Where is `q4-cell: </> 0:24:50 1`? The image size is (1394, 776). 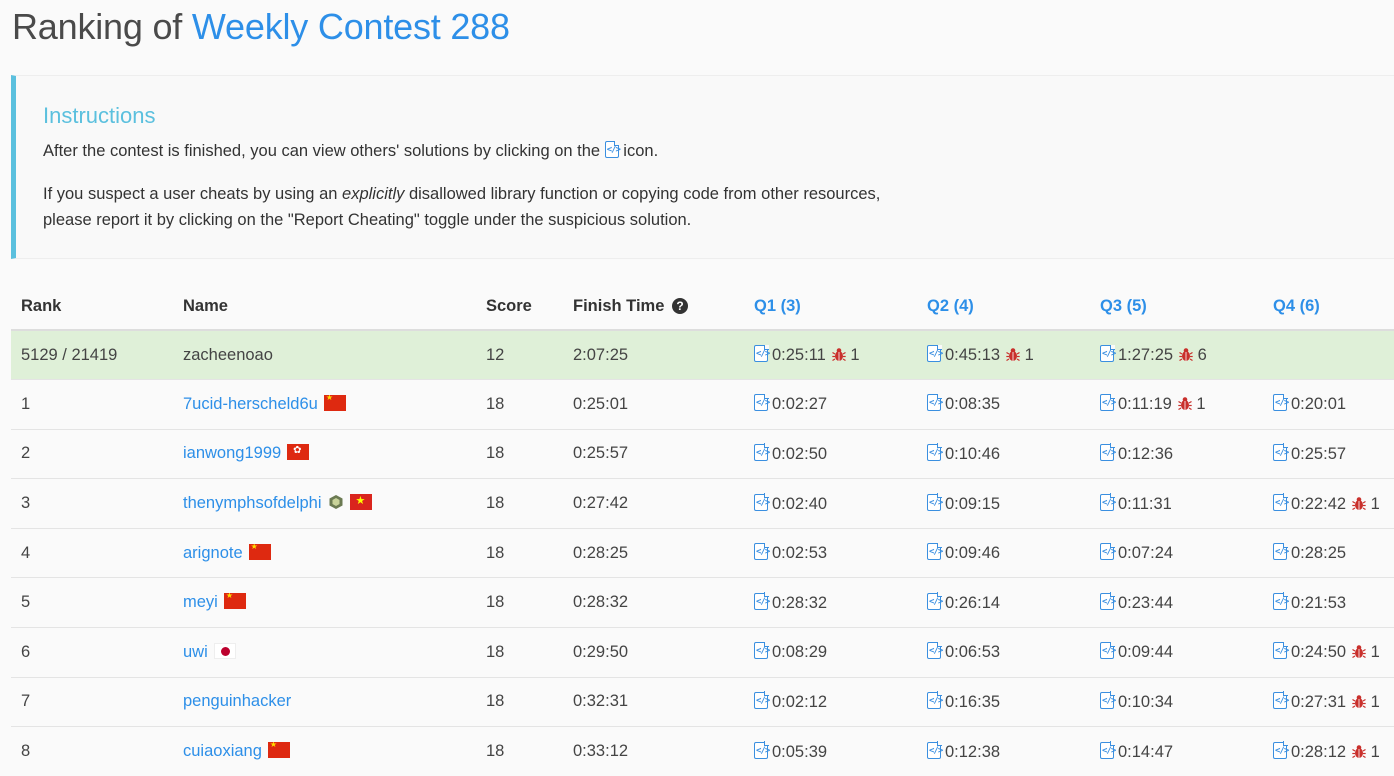 q4-cell: </> 0:24:50 1 is located at coordinates (1328, 652).